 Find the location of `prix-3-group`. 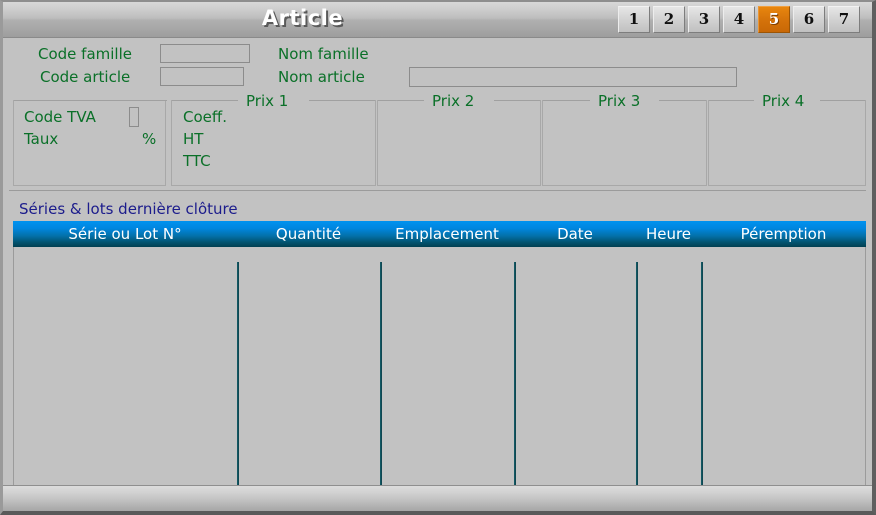

prix-3-group is located at coordinates (624, 143).